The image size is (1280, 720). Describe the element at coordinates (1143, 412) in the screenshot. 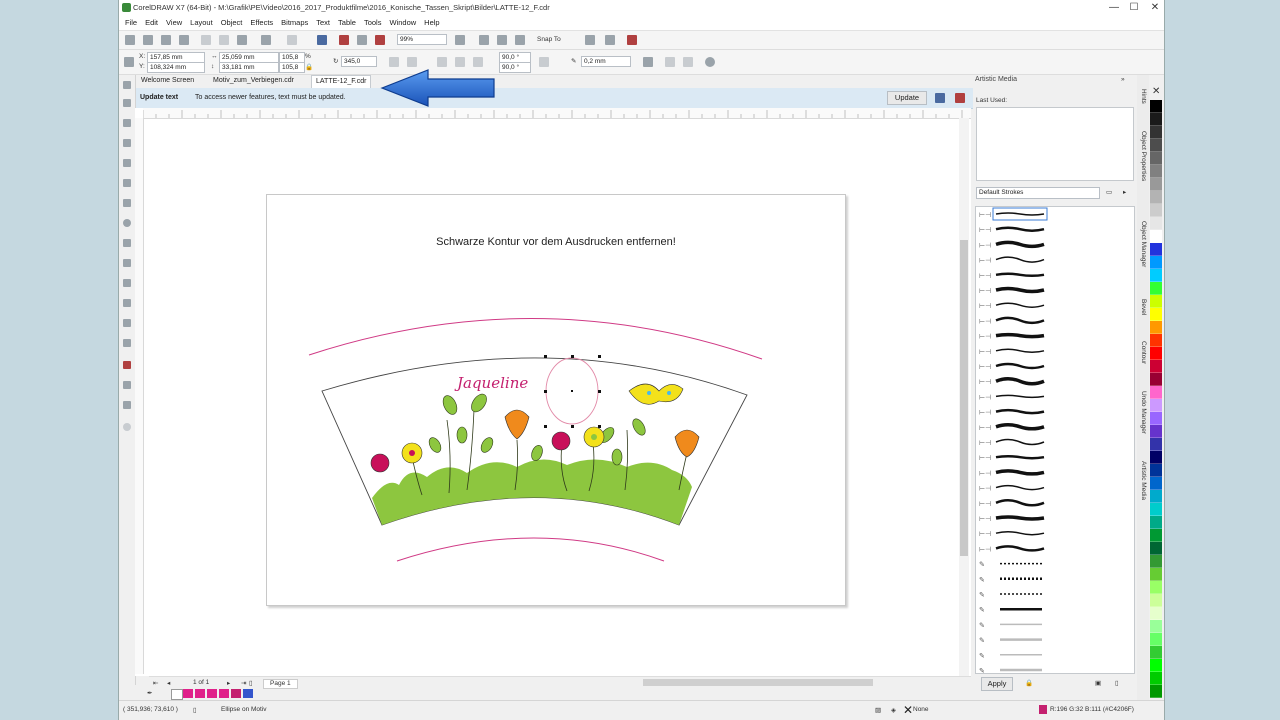

I see `docker-tab-undo-manager: Undo Manager` at that location.